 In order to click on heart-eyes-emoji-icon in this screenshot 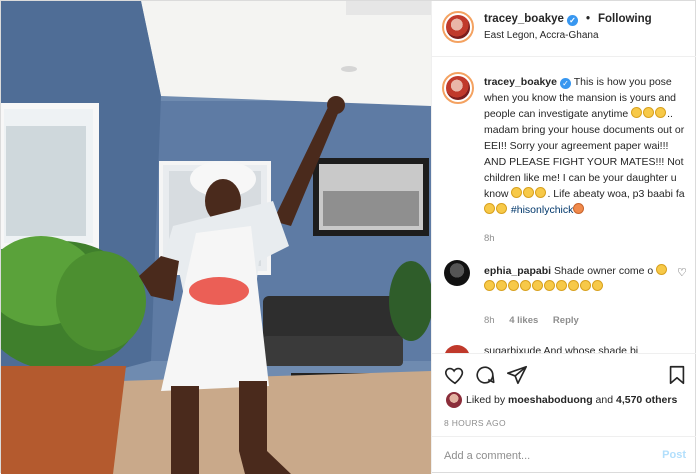, I will do `click(579, 208)`.